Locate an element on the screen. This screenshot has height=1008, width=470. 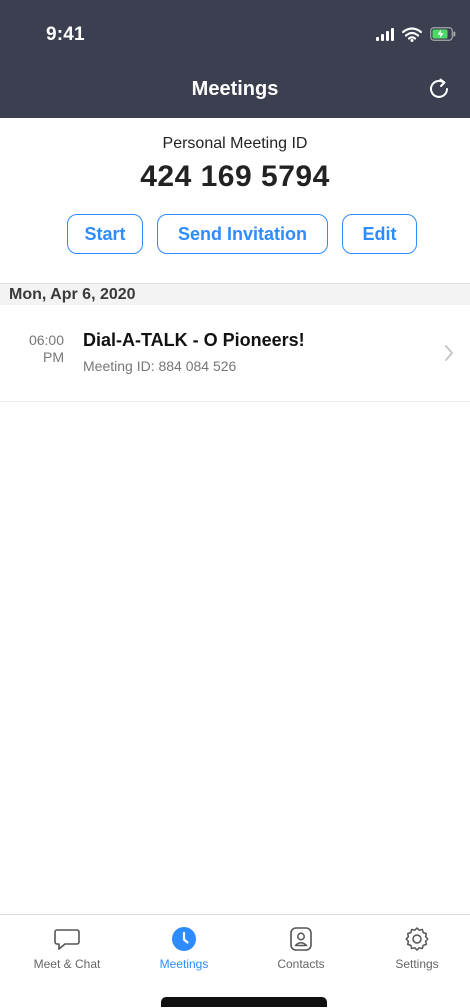
tab-label: Meetings is located at coordinates (184, 964).